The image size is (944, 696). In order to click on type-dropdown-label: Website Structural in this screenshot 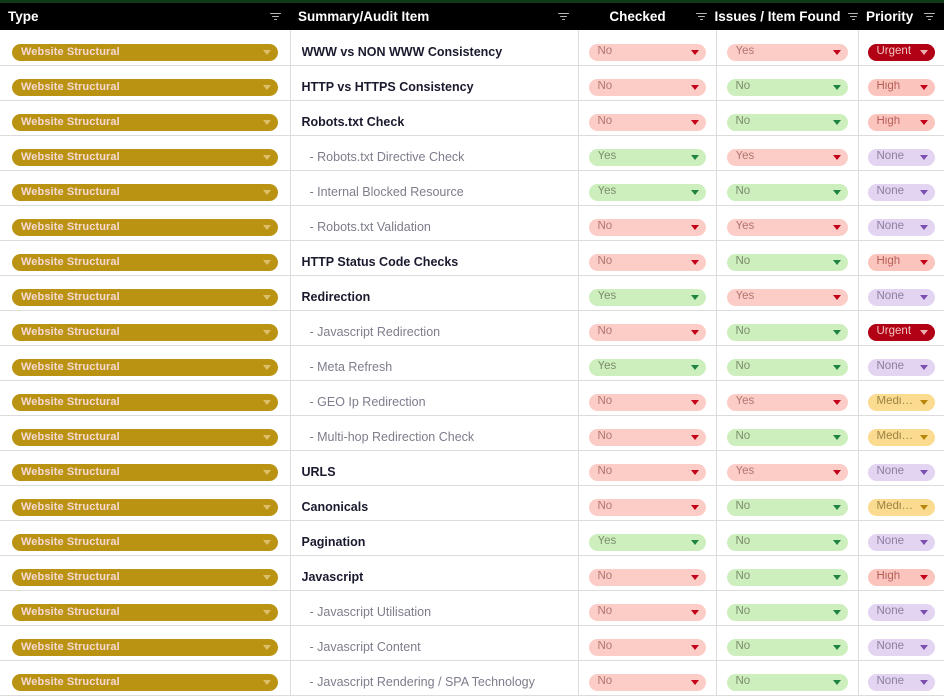, I will do `click(70, 297)`.